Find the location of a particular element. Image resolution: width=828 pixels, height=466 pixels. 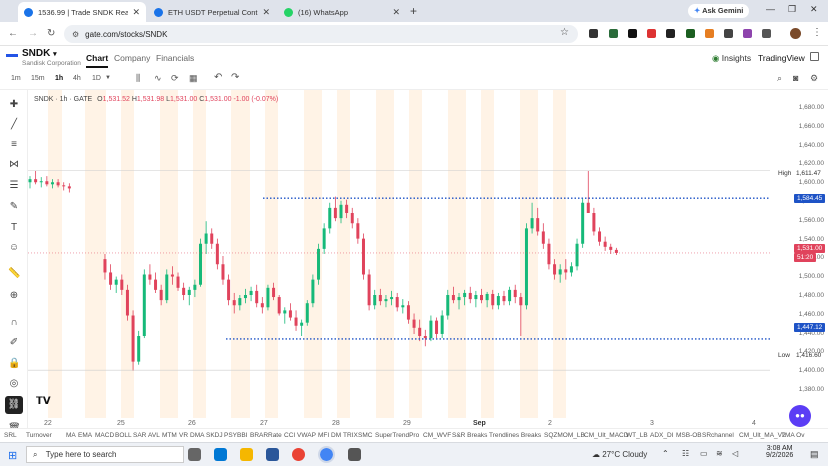

taskbar-search-input: ⌕ Type here to search is located at coordinates (105, 454).